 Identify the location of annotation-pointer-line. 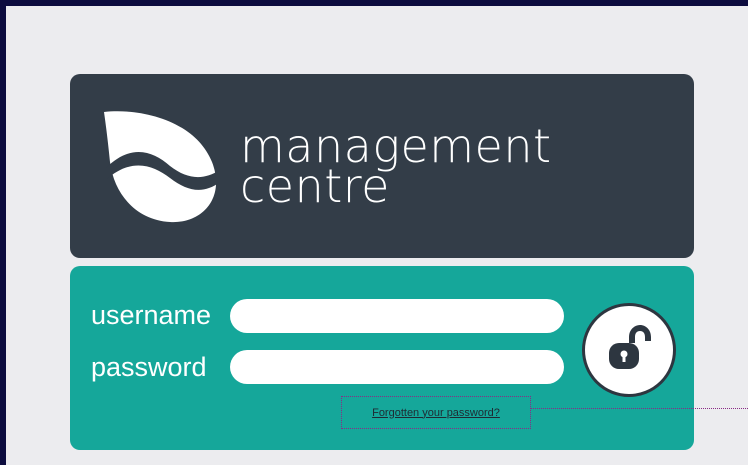
(639, 408).